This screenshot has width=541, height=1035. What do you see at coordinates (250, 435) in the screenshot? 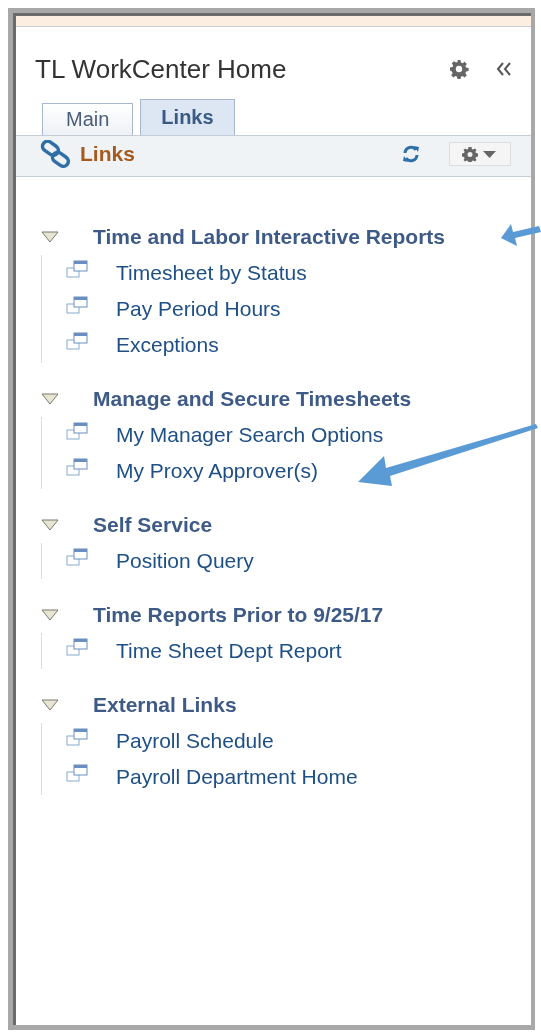
I see `report-link: My Manager Search Options` at bounding box center [250, 435].